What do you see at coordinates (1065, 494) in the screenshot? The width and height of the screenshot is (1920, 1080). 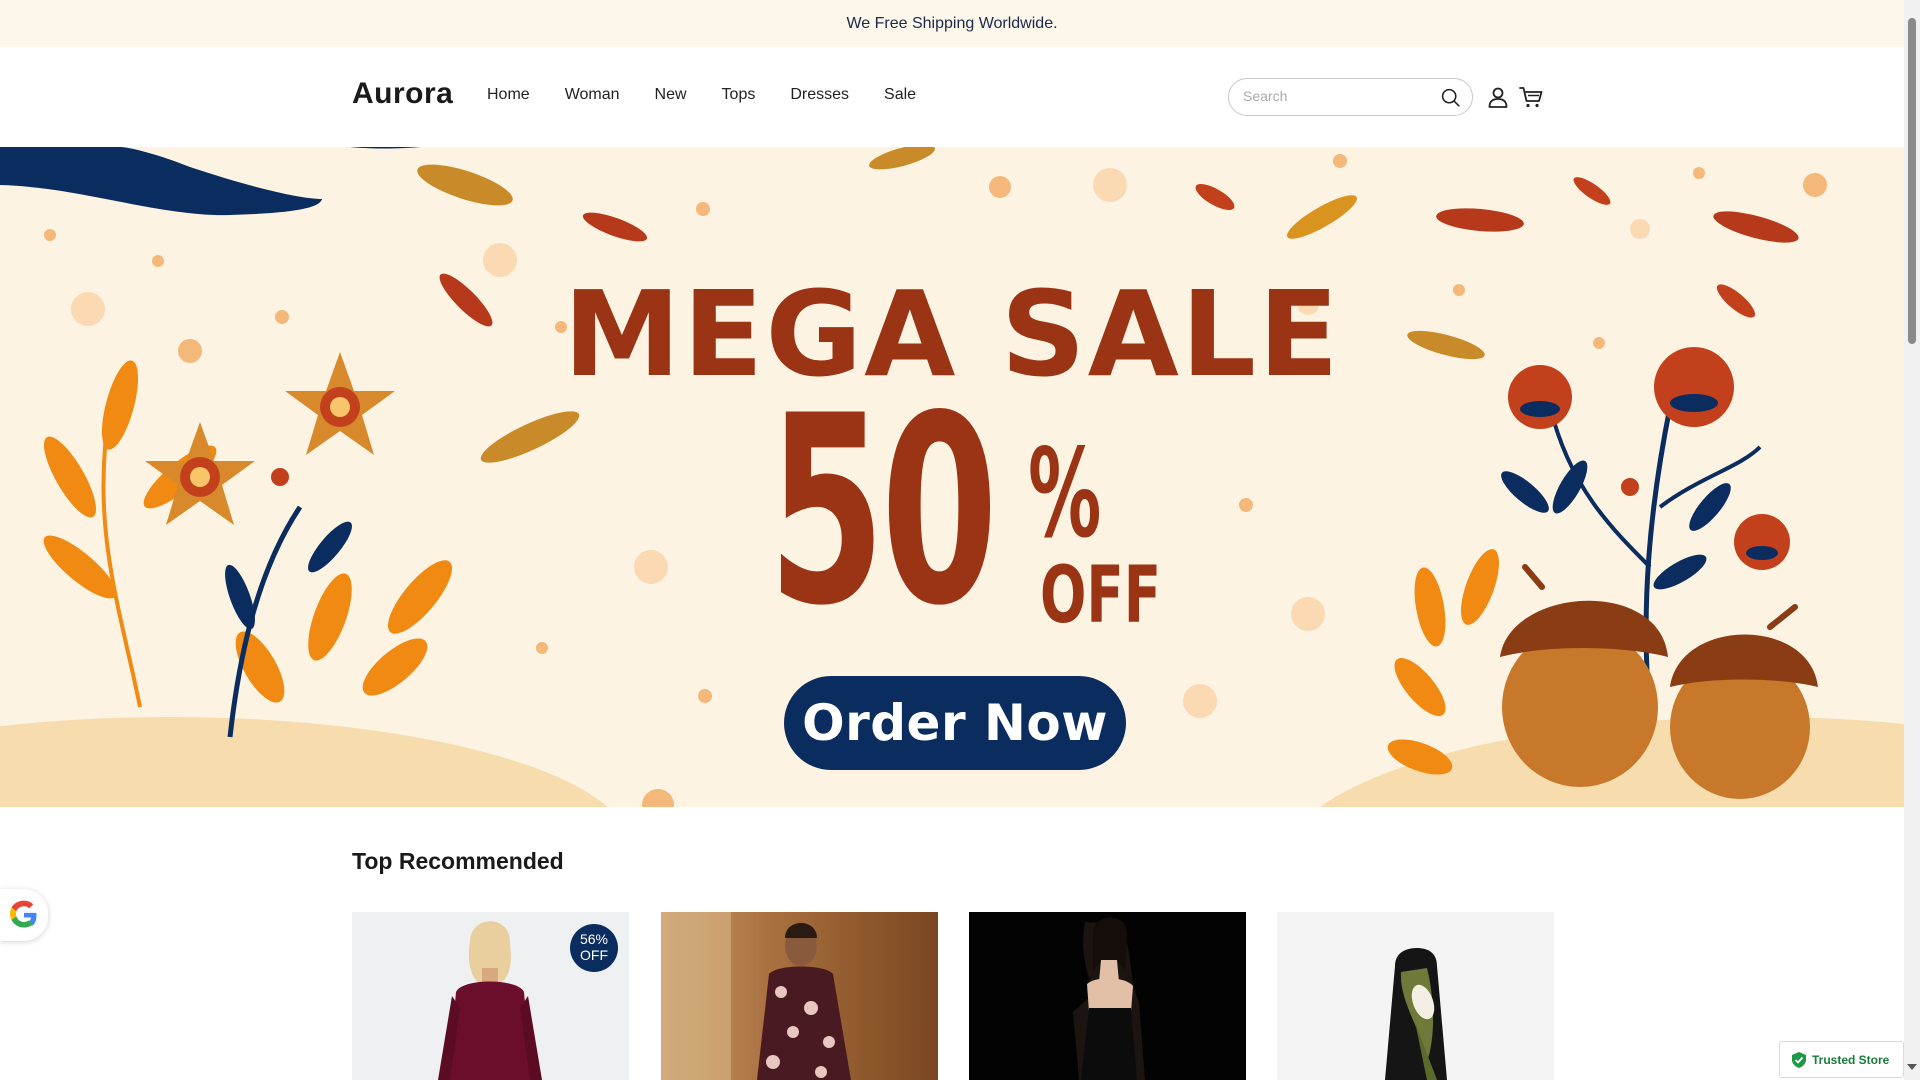 I see `hero-percent-sign: %` at bounding box center [1065, 494].